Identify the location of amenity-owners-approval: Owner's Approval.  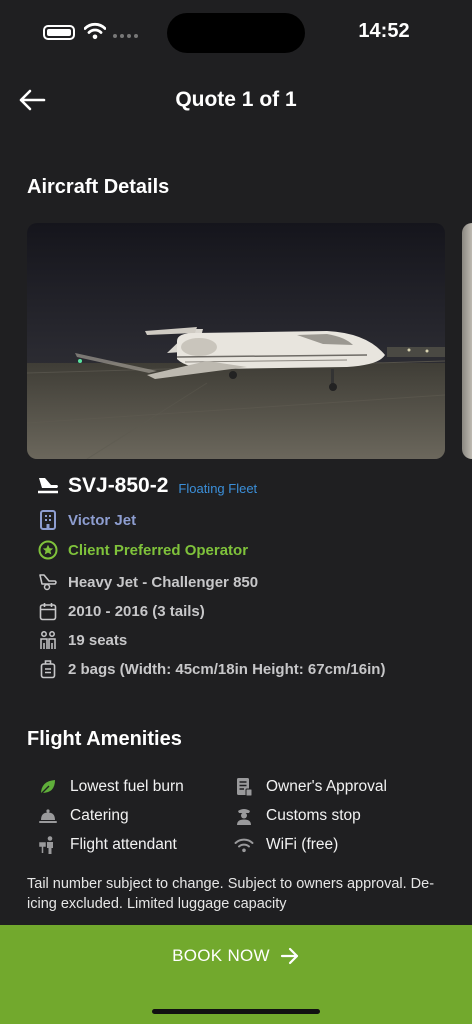
(310, 787).